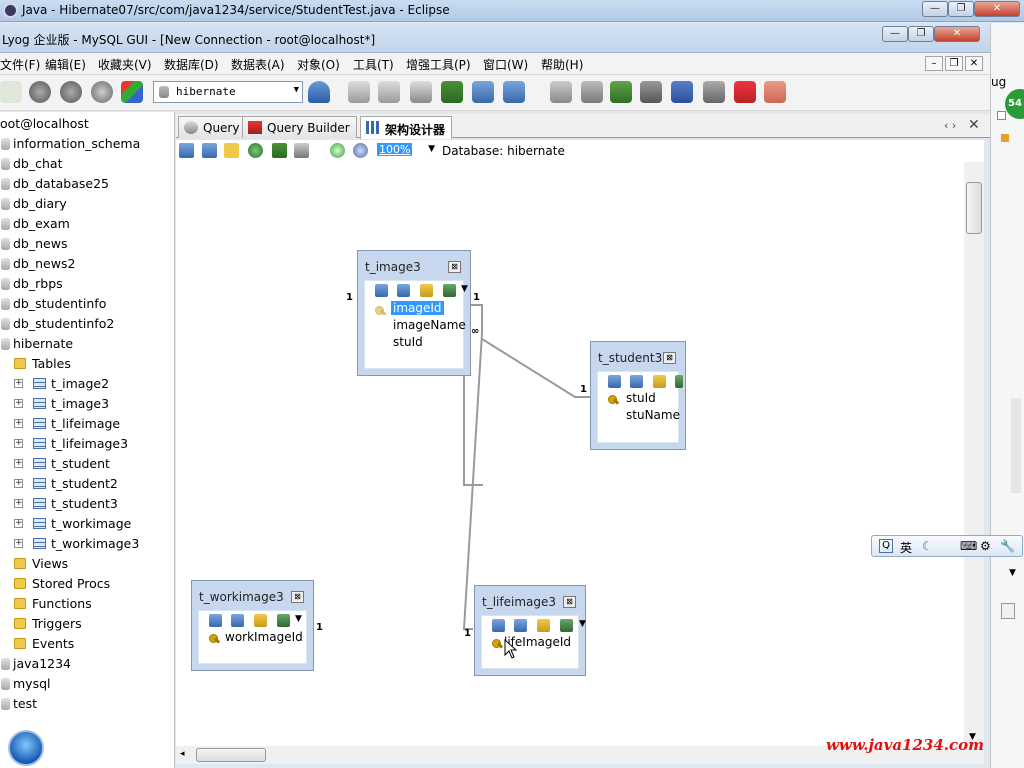 The width and height of the screenshot is (1024, 768). Describe the element at coordinates (373, 64) in the screenshot. I see `menu-tools: 工具(T)` at that location.